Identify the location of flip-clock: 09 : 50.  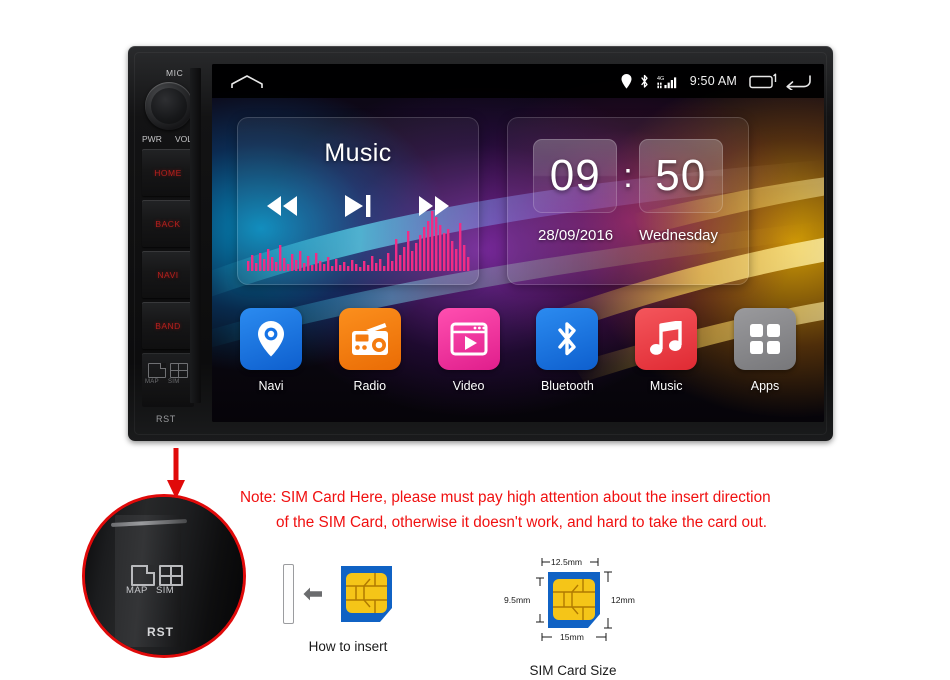
(628, 176).